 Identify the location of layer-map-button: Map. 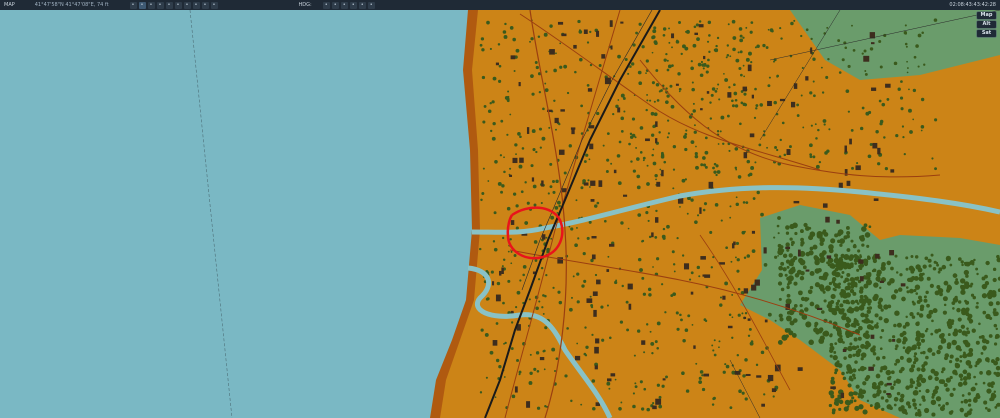
(986, 15).